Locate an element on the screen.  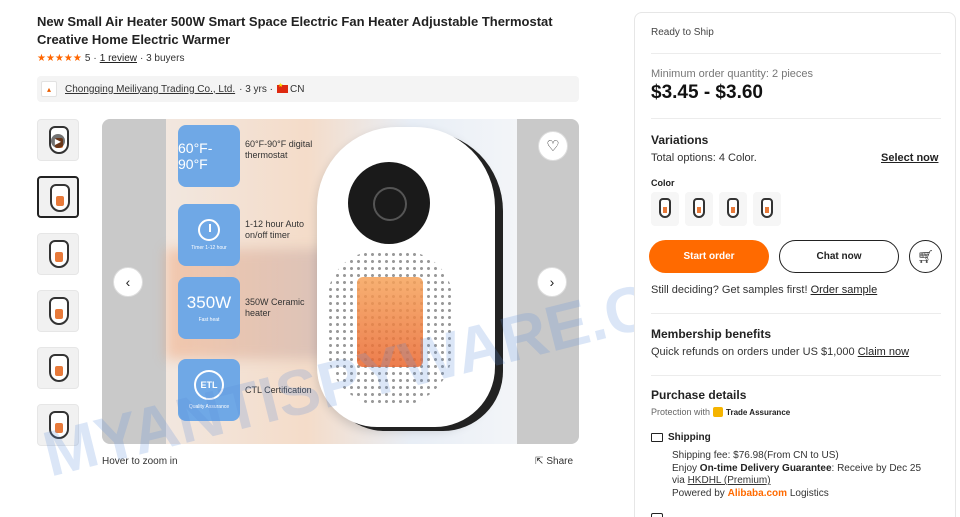
chat-now-button: Chat now is located at coordinates (839, 256).